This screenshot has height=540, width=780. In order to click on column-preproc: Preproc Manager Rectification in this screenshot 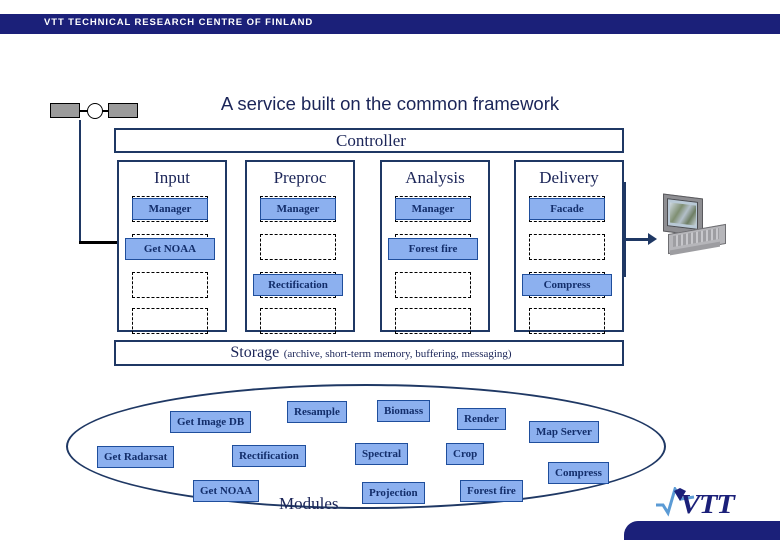, I will do `click(300, 247)`.